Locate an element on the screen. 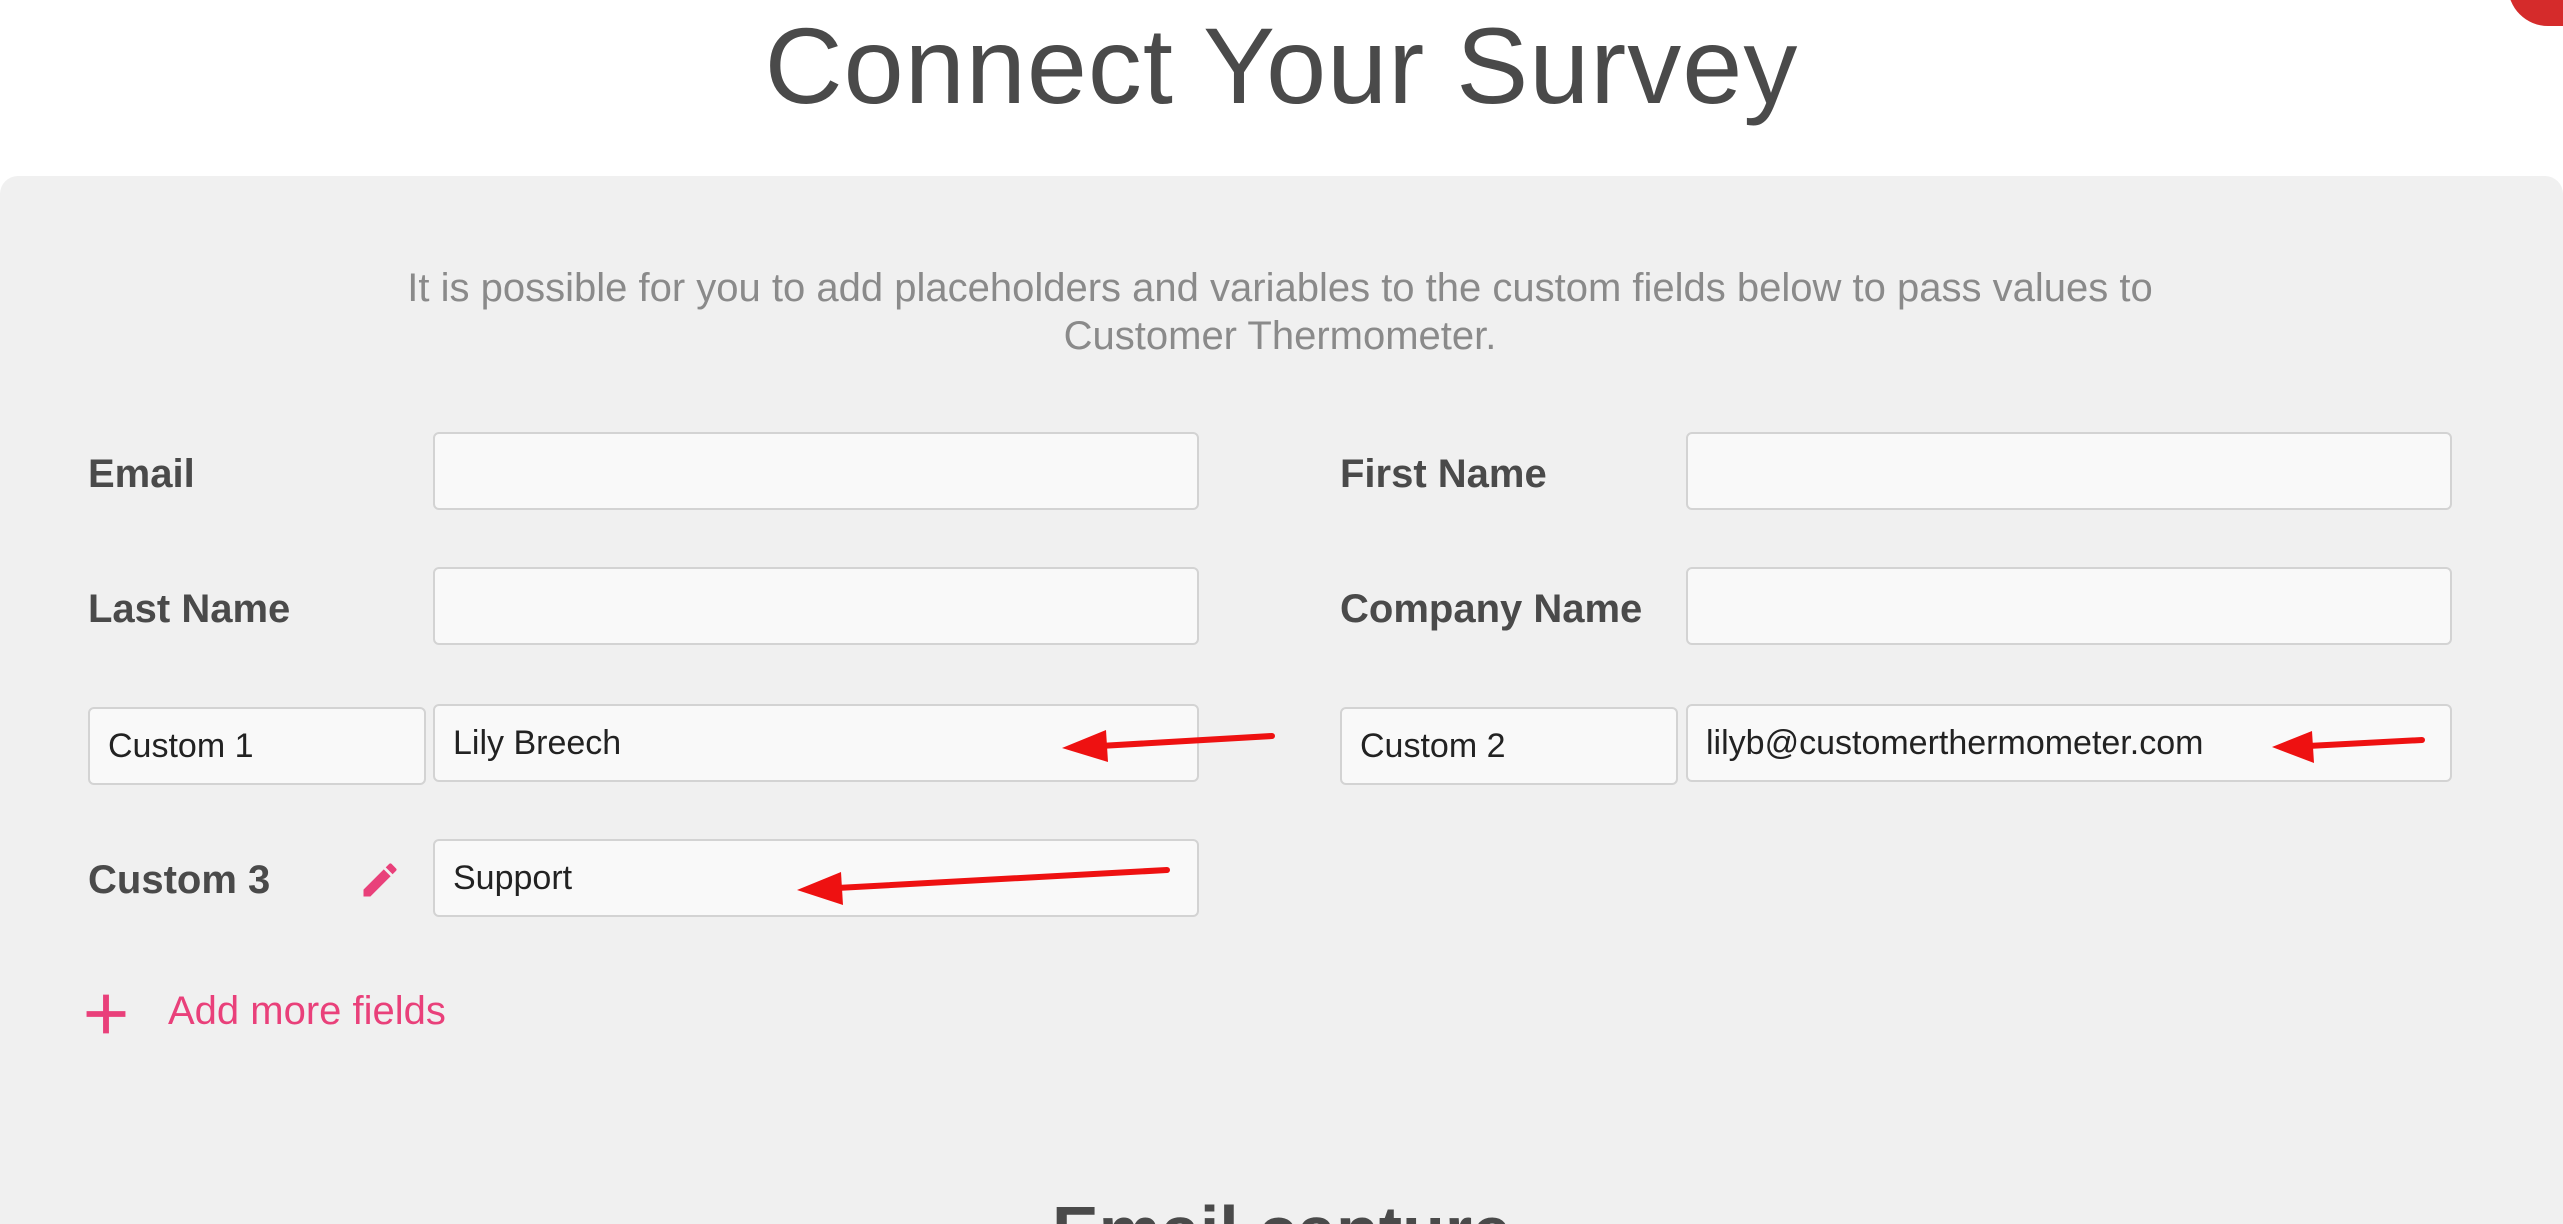  custom-1-name-input is located at coordinates (257, 746).